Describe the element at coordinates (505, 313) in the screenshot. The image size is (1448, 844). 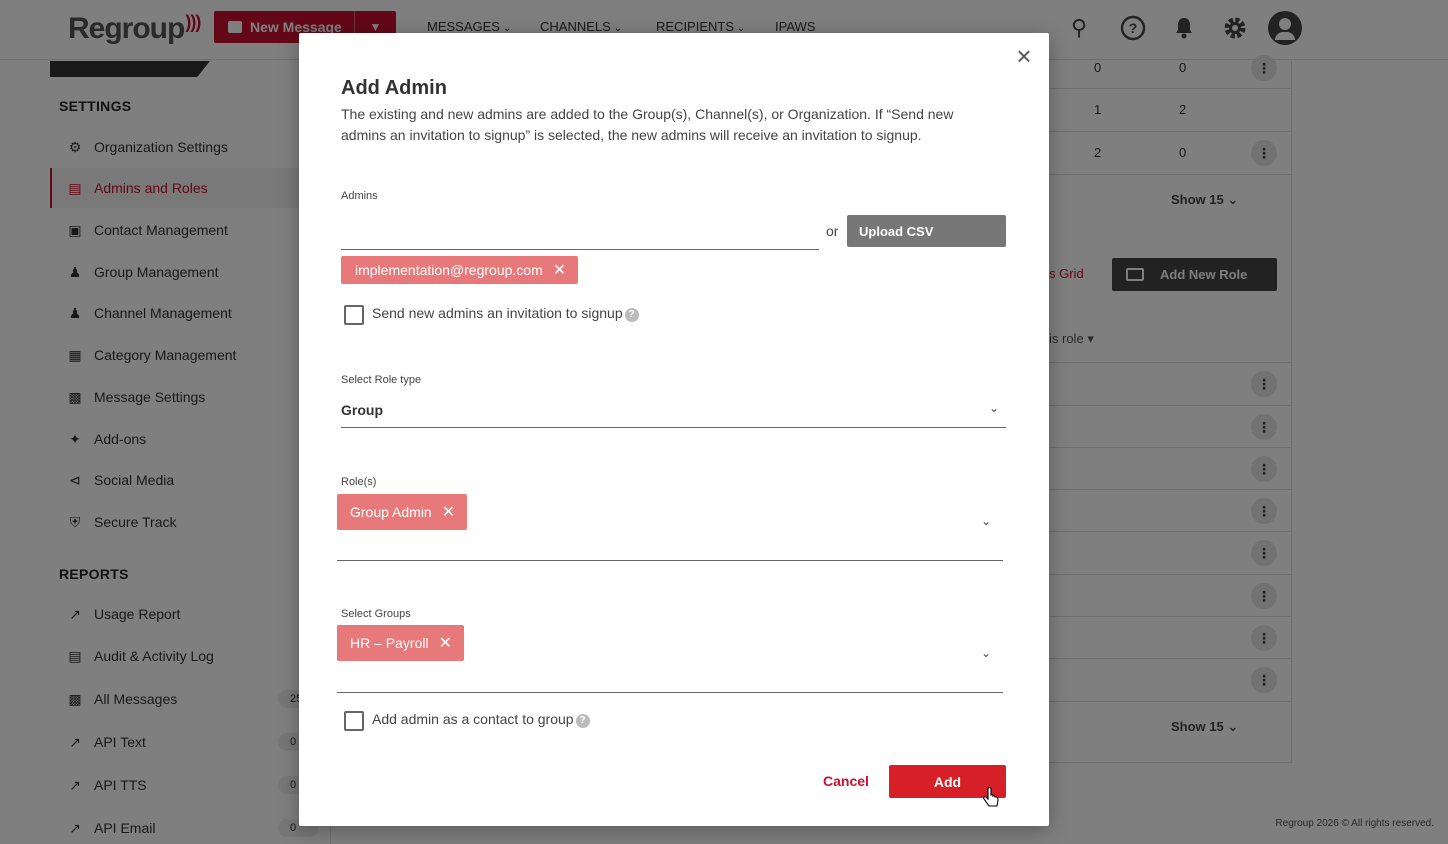
I see `send-invite-label: Send new admins an invitation to signup?` at that location.